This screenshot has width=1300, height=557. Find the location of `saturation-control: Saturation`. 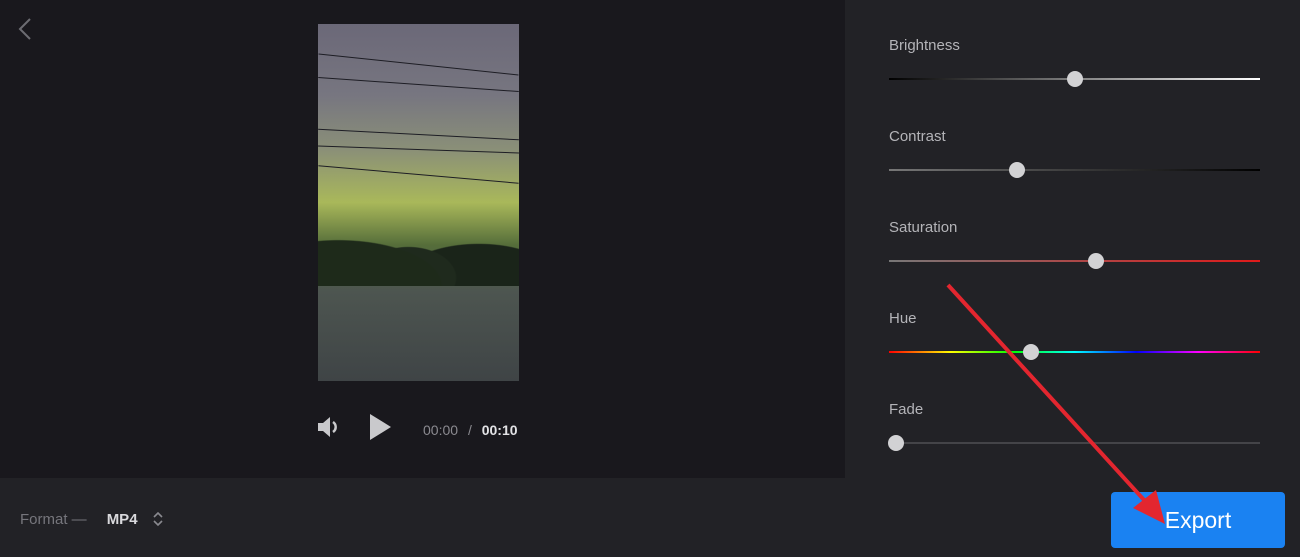

saturation-control: Saturation is located at coordinates (1074, 244).